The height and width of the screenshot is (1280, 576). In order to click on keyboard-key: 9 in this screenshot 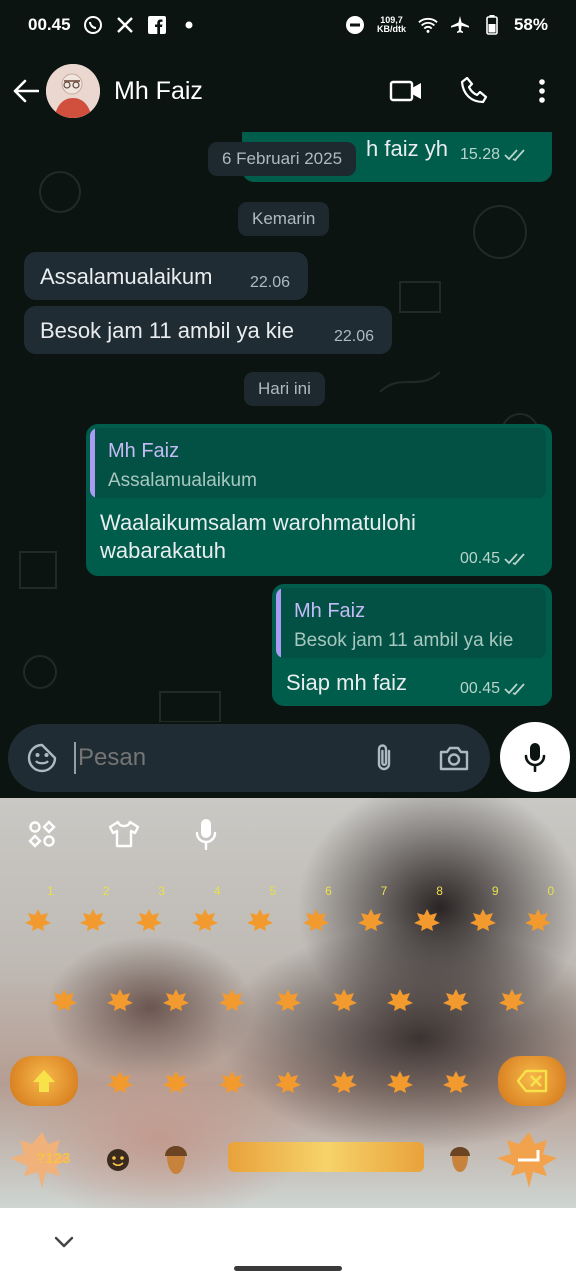, I will do `click(483, 913)`.